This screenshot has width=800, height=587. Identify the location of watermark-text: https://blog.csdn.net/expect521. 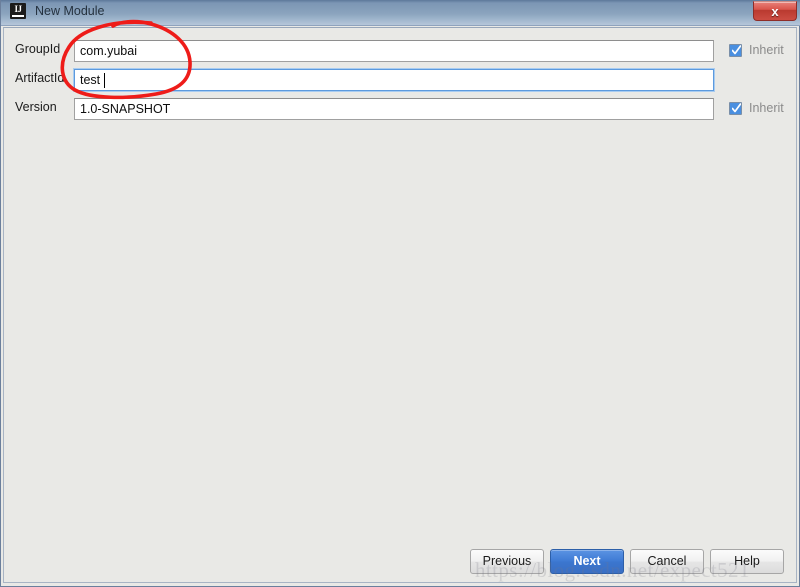
(612, 570).